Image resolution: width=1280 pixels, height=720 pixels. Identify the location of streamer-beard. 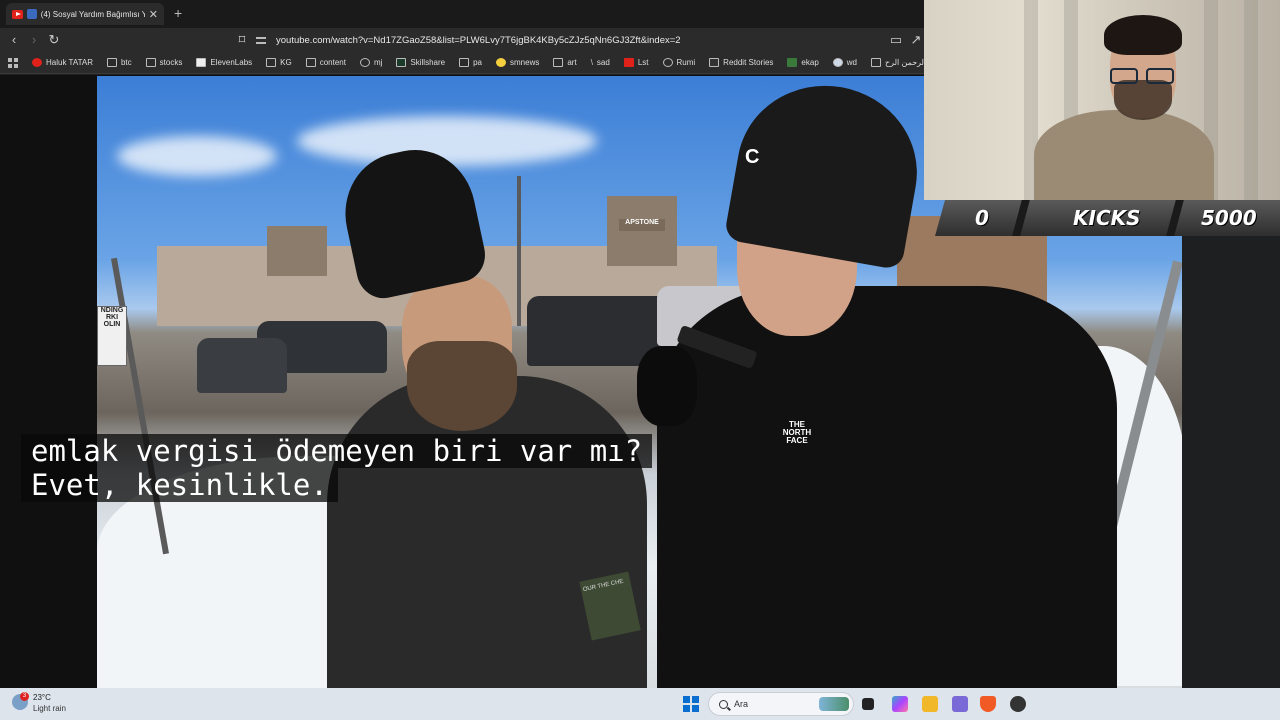
(1143, 100).